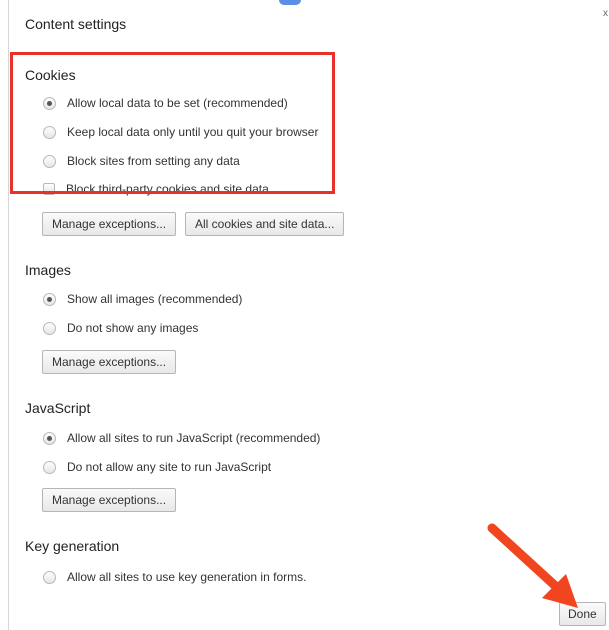 The image size is (609, 630). Describe the element at coordinates (532, 565) in the screenshot. I see `arrow-icon` at that location.